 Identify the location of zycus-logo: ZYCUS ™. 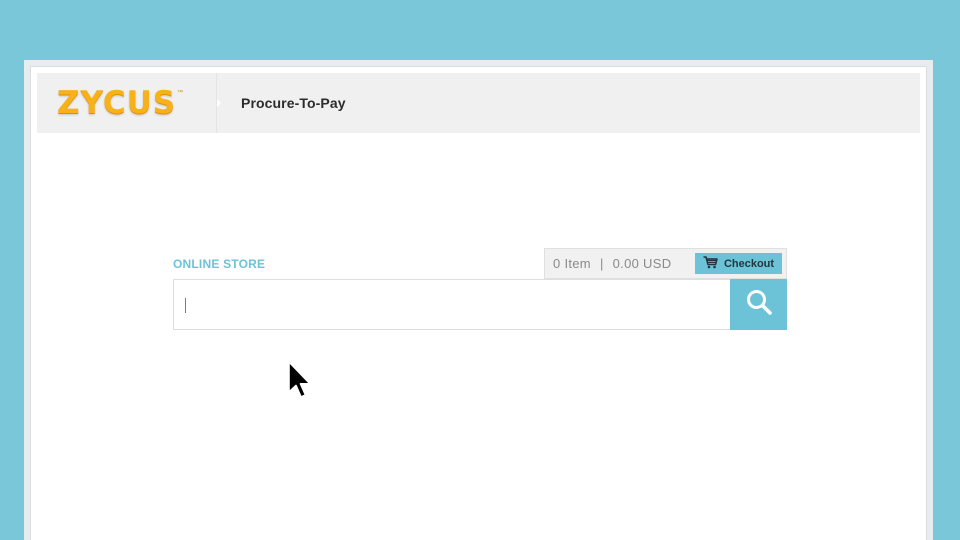
(129, 103).